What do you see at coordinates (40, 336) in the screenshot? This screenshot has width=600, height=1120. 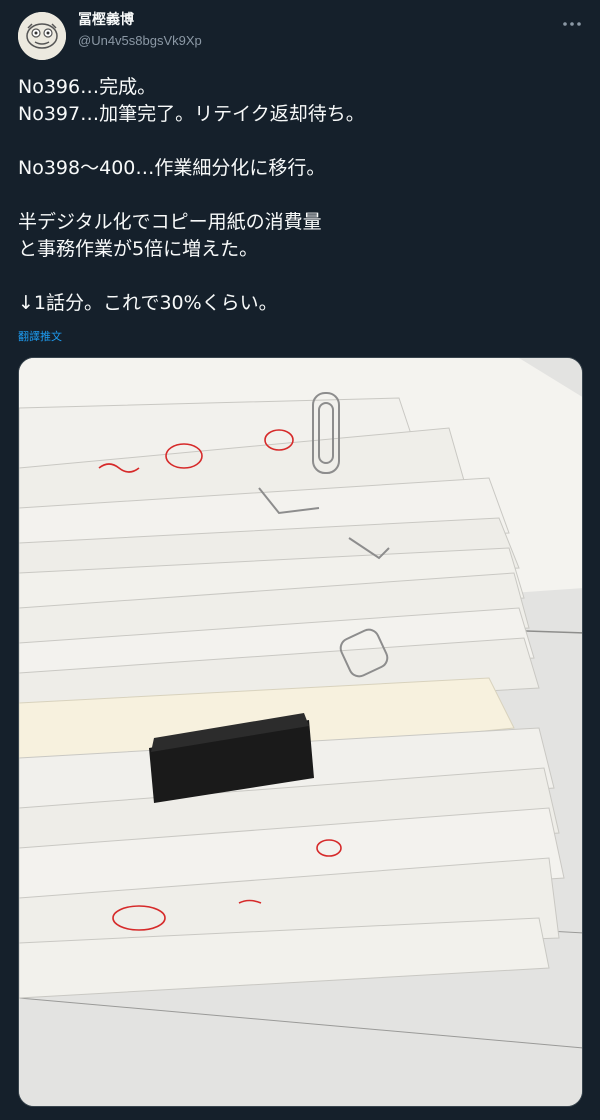 I see `translate-tweet-link: 翻譯推文` at bounding box center [40, 336].